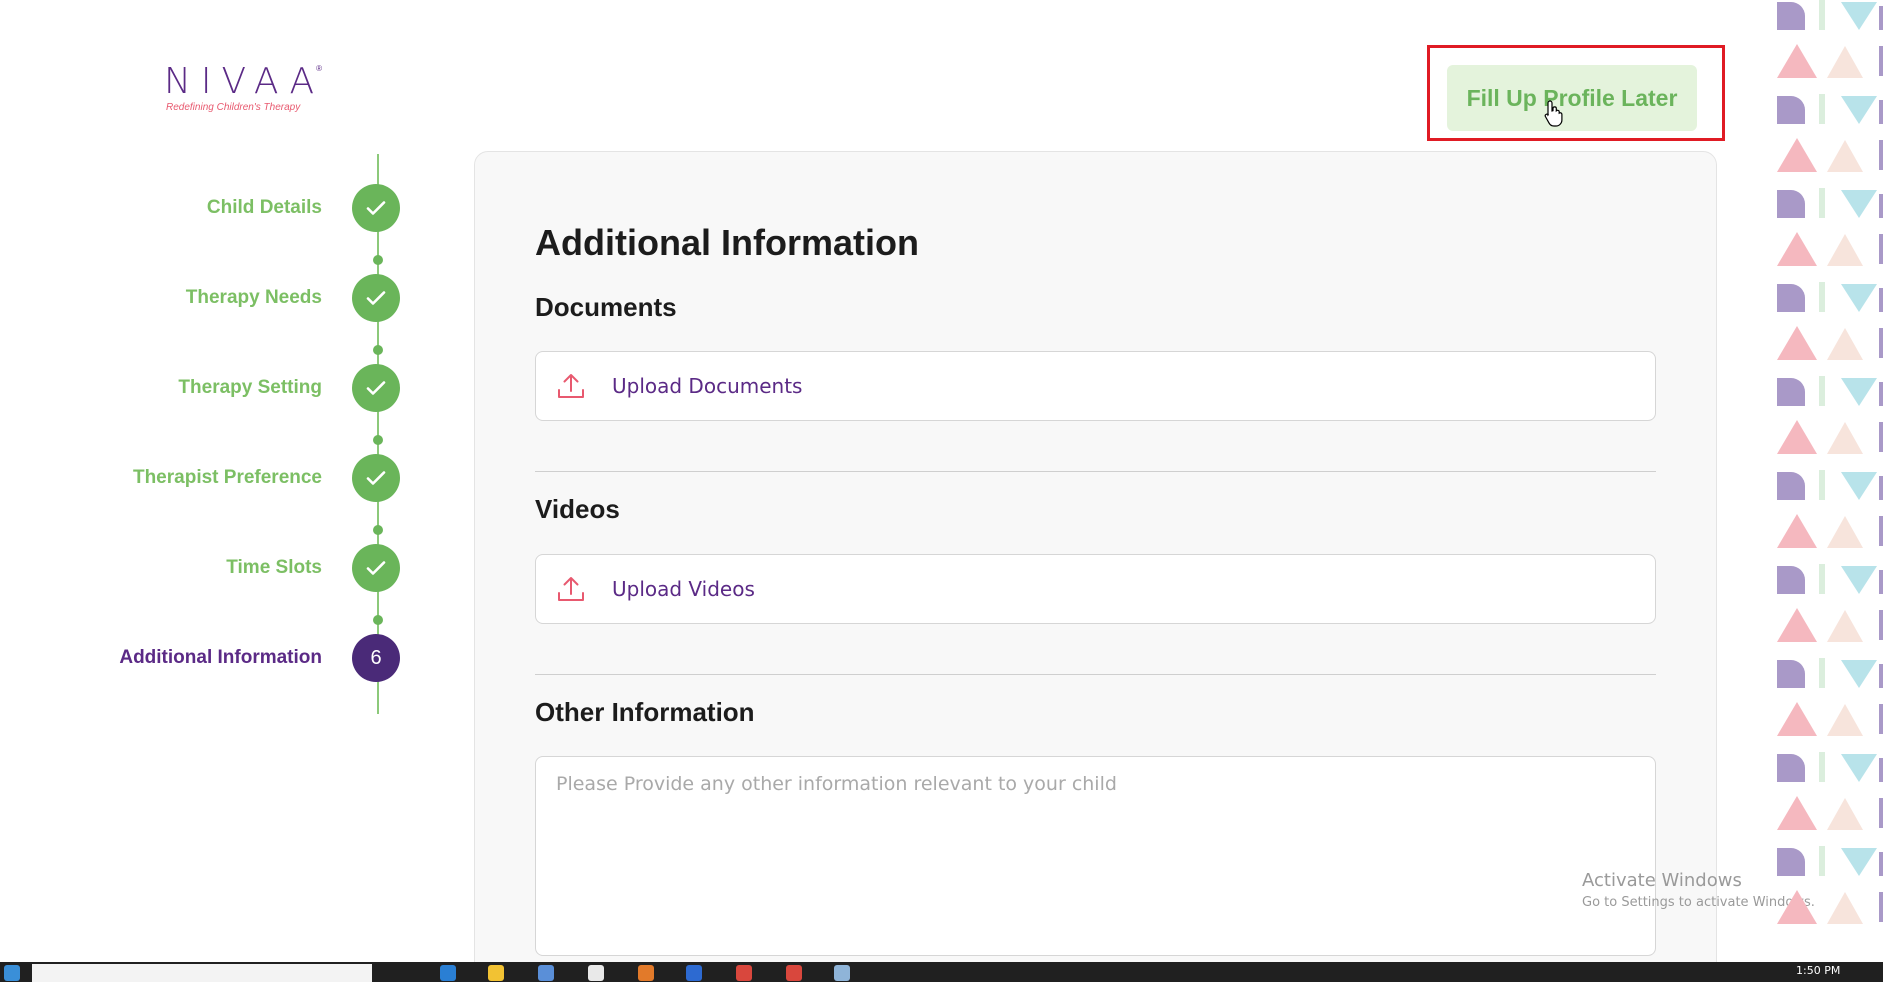 This screenshot has width=1883, height=982. Describe the element at coordinates (1830, 462) in the screenshot. I see `decorative-shape-pattern` at that location.